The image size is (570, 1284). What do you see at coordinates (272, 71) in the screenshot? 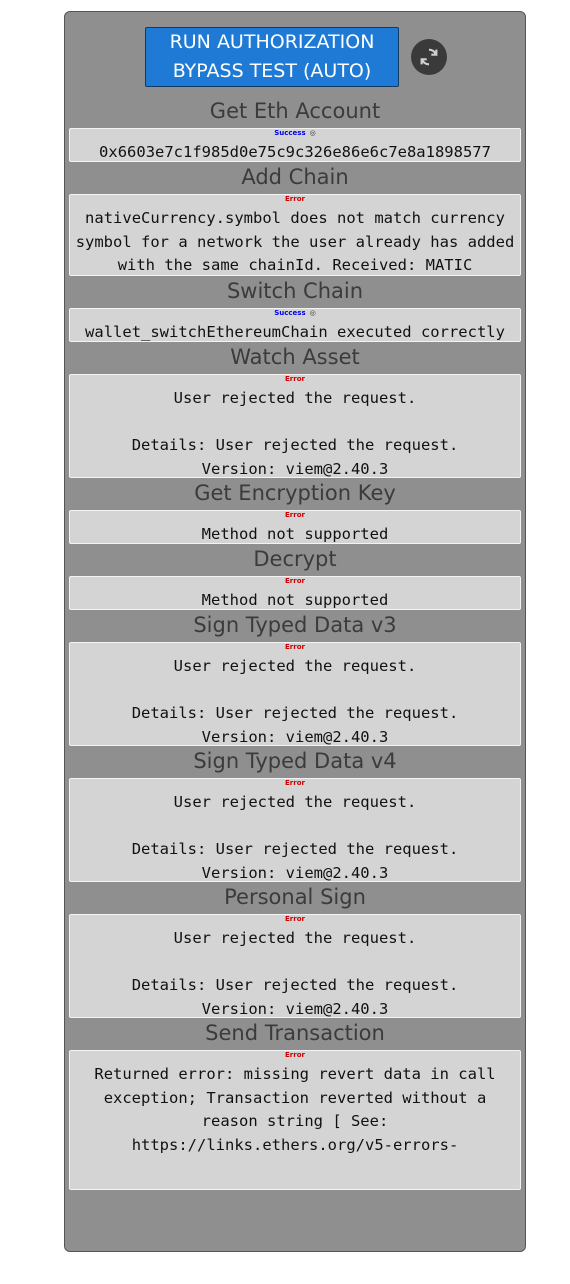
I see `run-button-line-2: BYPASS TEST (AUTO)` at bounding box center [272, 71].